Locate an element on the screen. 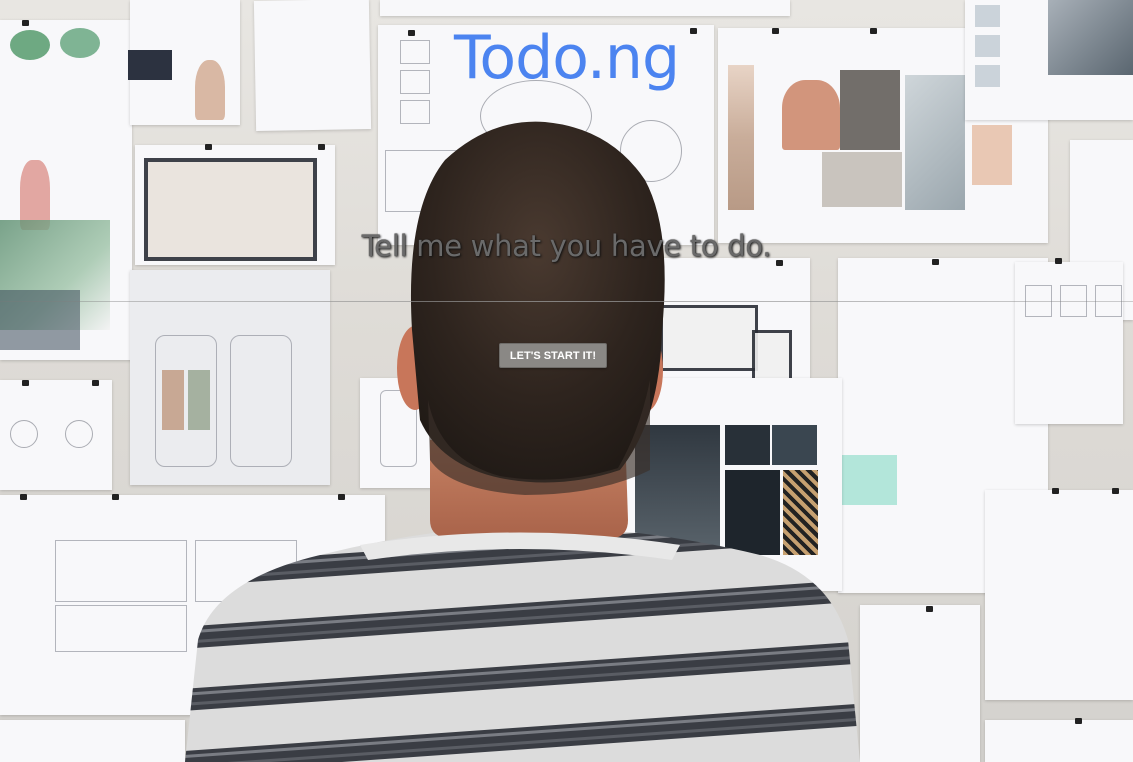  start-button: LET'S START IT! is located at coordinates (553, 355).